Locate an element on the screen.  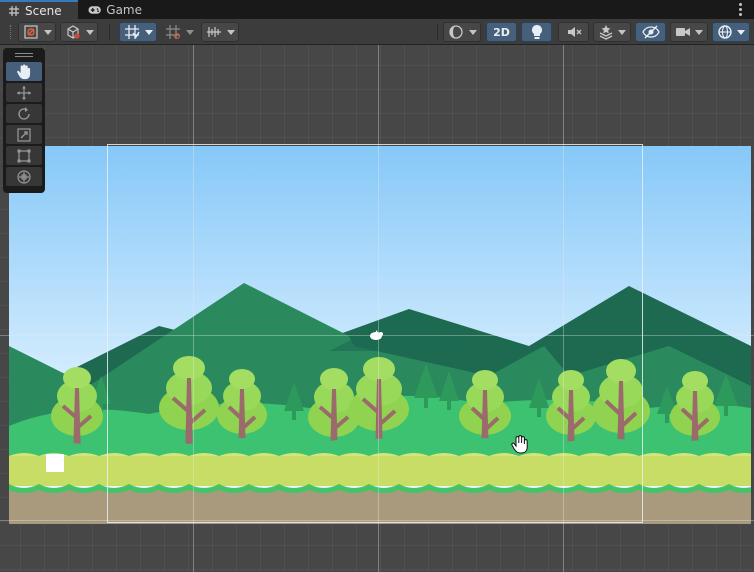
camera-icon is located at coordinates (683, 32).